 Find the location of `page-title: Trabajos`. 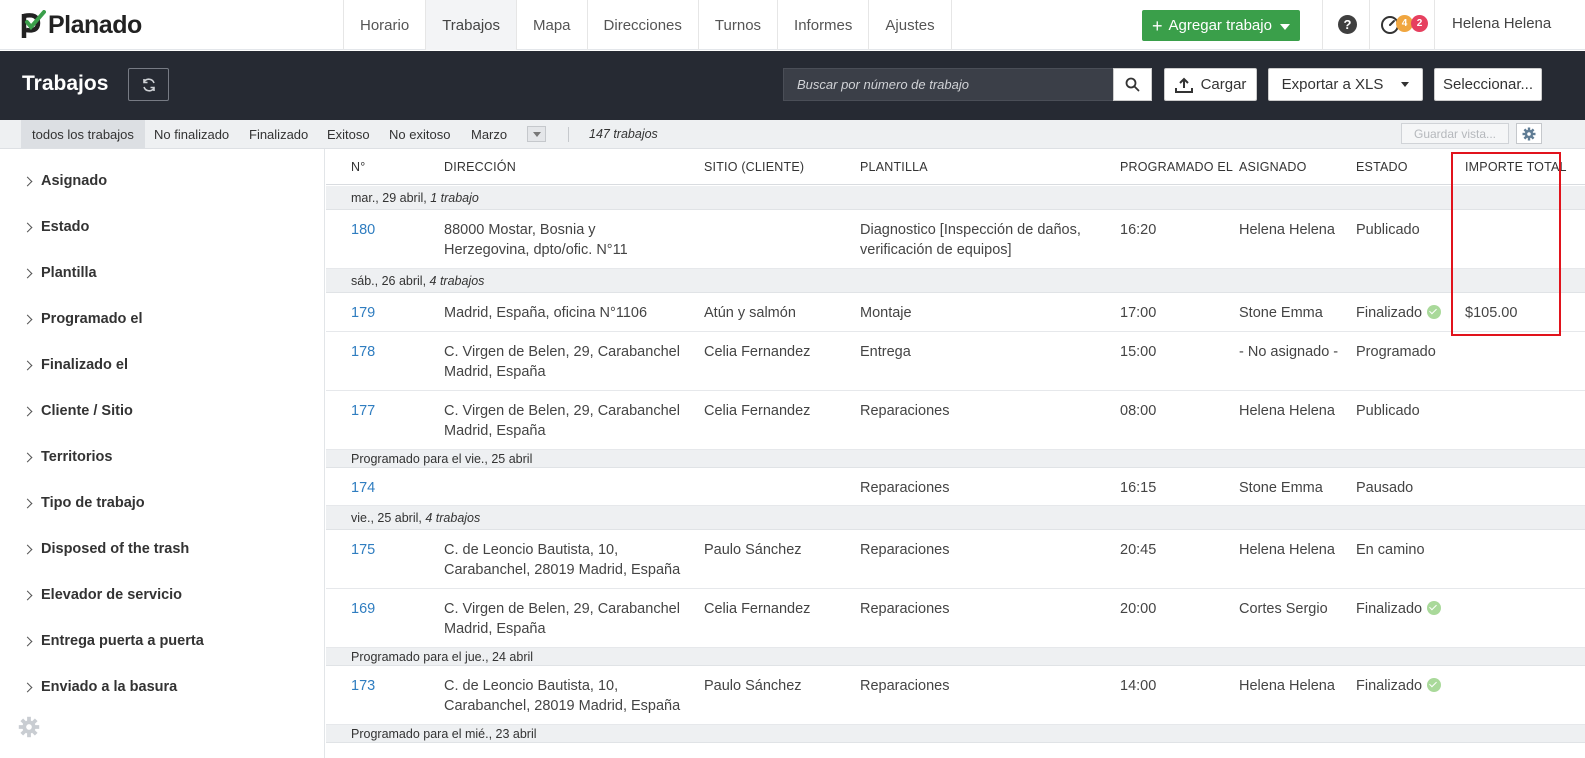

page-title: Trabajos is located at coordinates (65, 83).